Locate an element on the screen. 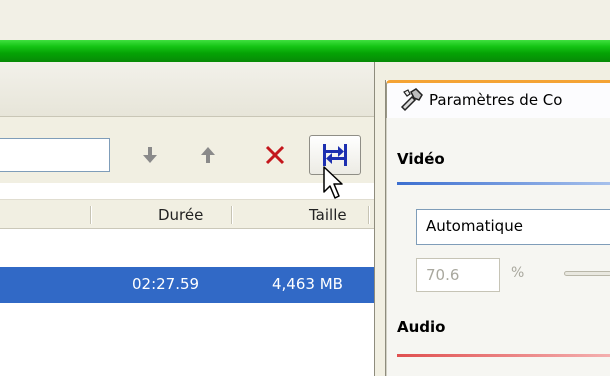 This screenshot has height=376, width=610. arrow-down-icon is located at coordinates (150, 155).